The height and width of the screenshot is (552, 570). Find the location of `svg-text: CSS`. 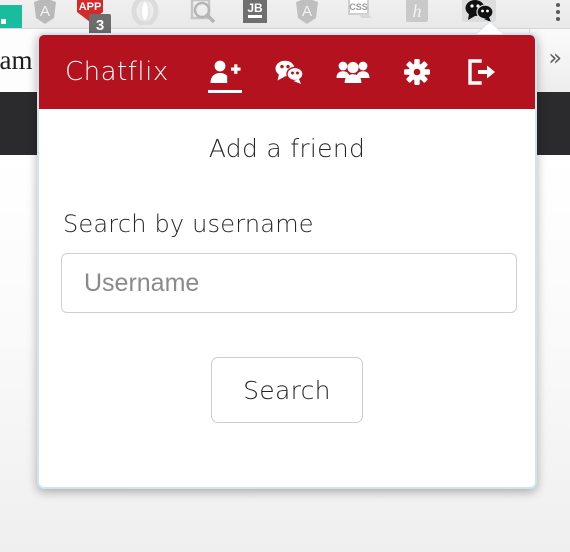

svg-text: CSS is located at coordinates (358, 7).